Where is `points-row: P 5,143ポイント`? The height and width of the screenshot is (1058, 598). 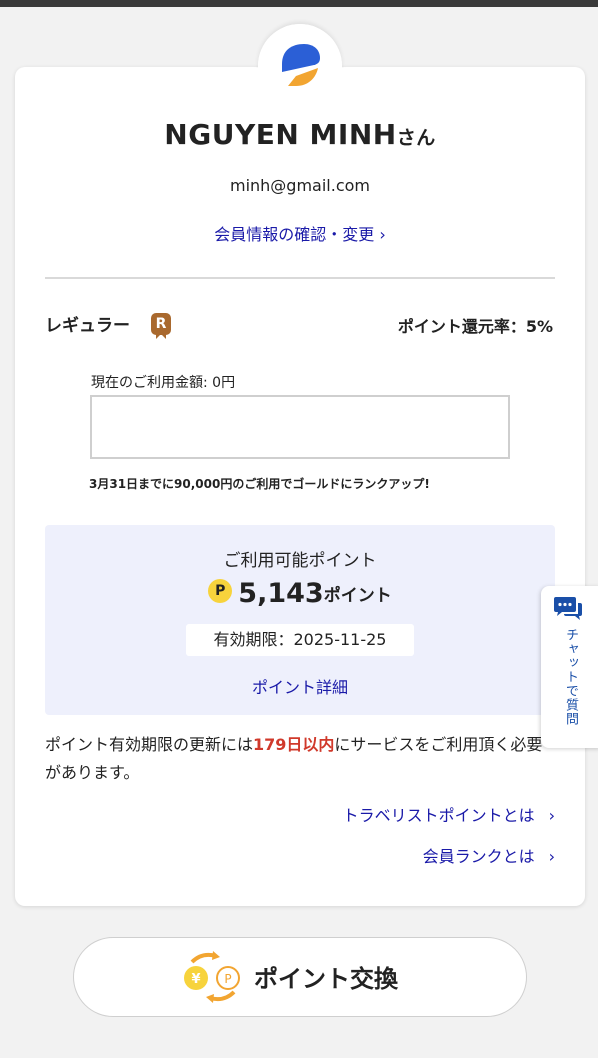
points-row: P 5,143ポイント is located at coordinates (300, 593).